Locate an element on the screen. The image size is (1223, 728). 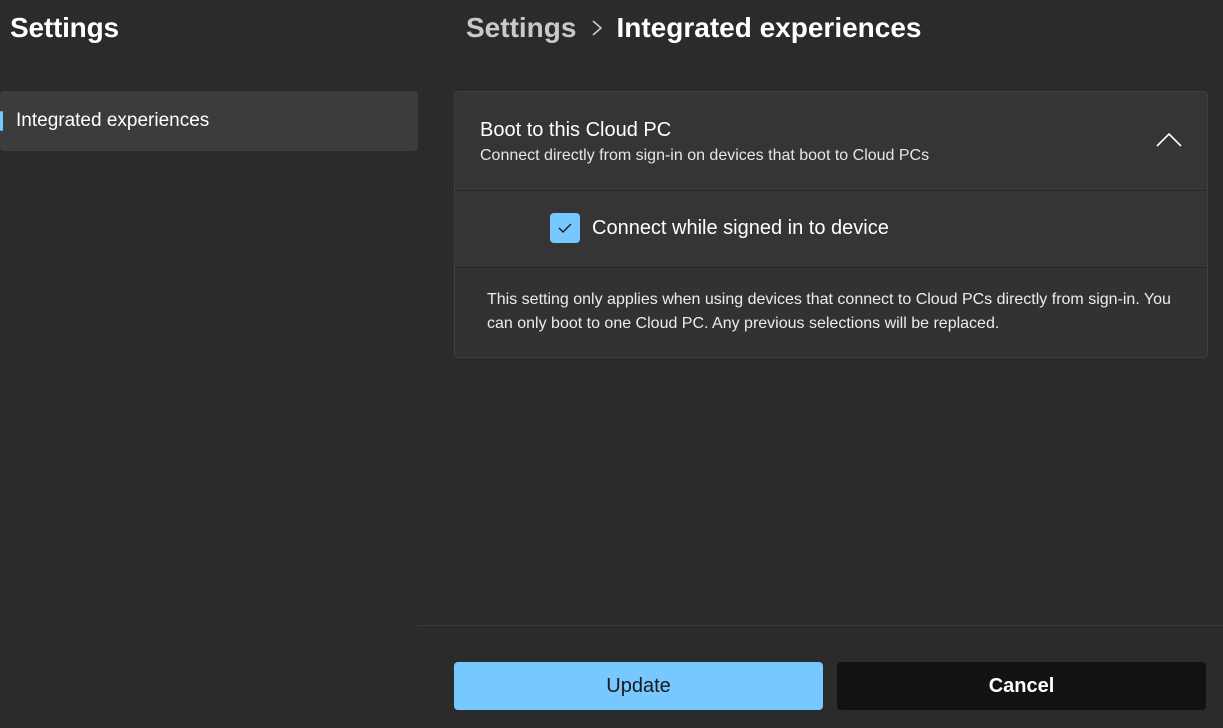
checkbox-label: Connect while signed in to device is located at coordinates (740, 228).